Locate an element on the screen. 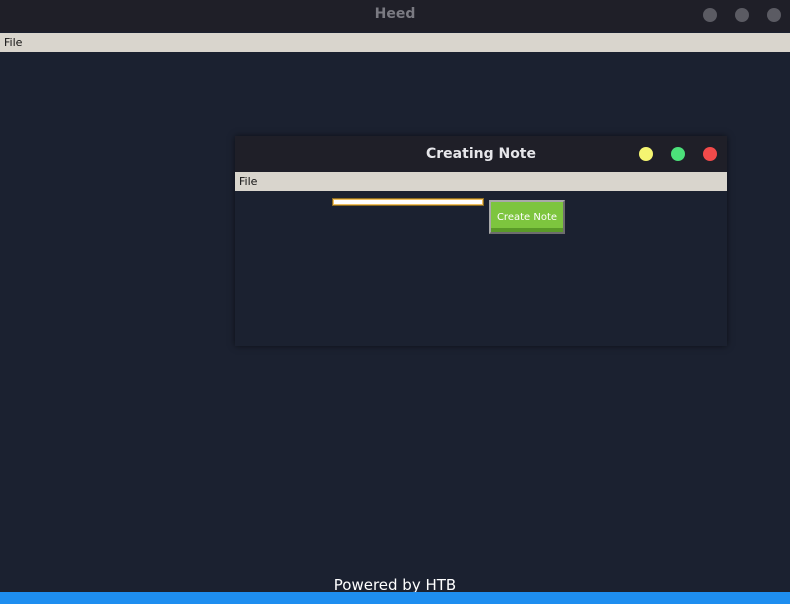  main-titlebar: Heed is located at coordinates (395, 16).